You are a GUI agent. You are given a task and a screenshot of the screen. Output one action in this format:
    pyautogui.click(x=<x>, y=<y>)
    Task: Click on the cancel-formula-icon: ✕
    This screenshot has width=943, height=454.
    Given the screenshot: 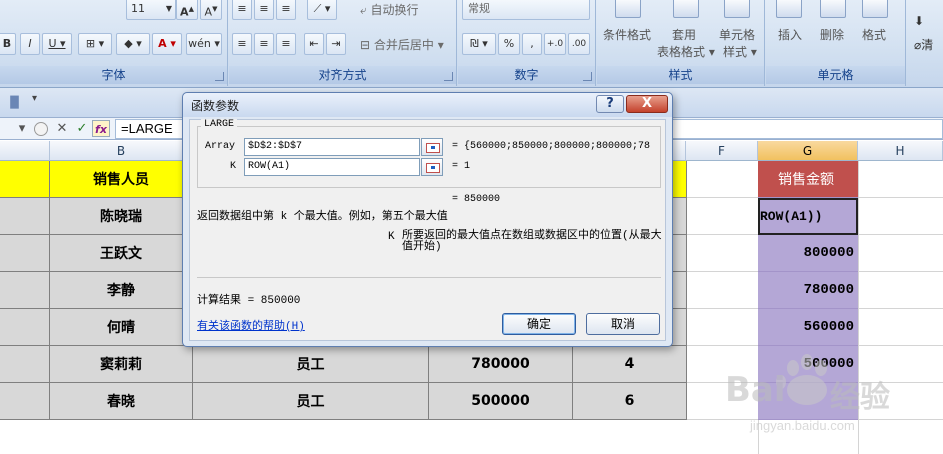 What is the action you would take?
    pyautogui.click(x=62, y=128)
    